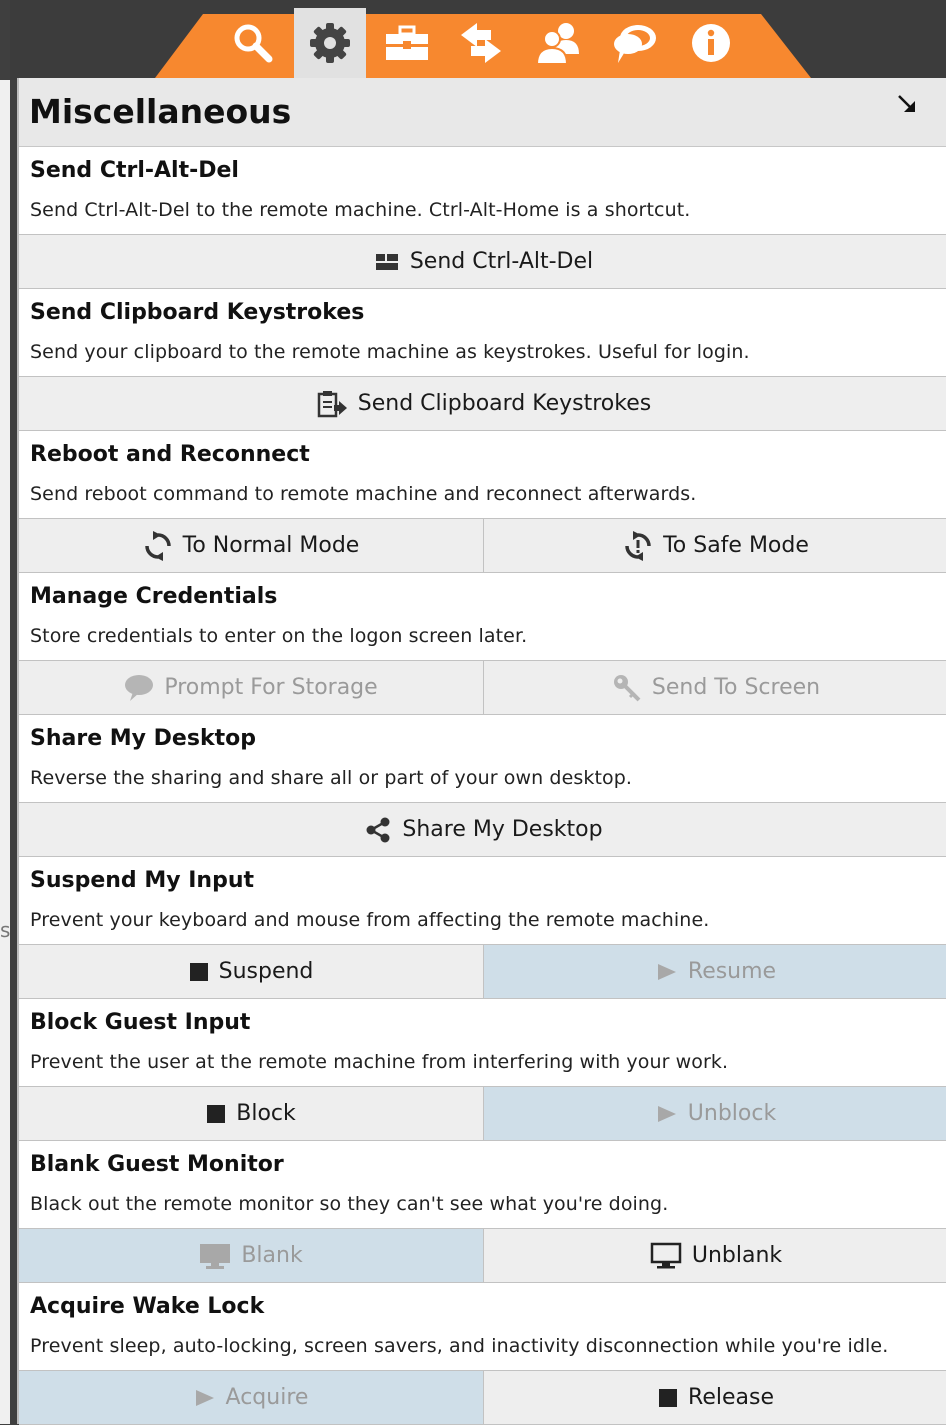  I want to click on button-row: Acquire Release, so click(482, 1397).